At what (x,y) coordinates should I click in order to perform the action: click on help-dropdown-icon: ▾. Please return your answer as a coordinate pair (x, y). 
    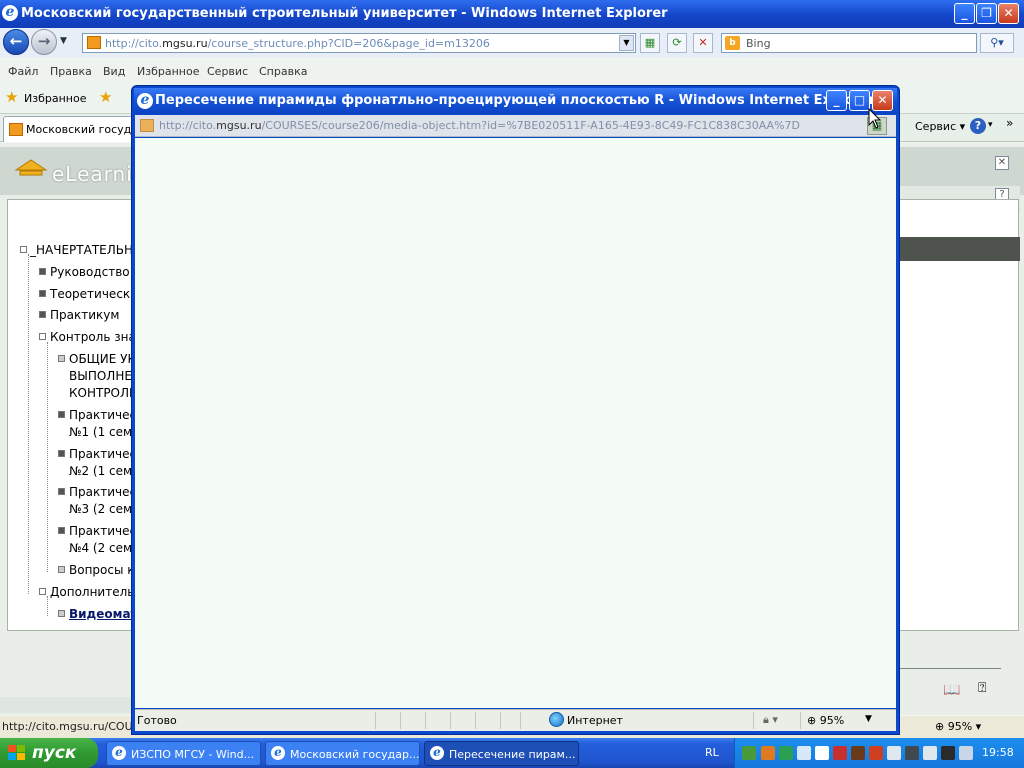
    Looking at the image, I should click on (990, 125).